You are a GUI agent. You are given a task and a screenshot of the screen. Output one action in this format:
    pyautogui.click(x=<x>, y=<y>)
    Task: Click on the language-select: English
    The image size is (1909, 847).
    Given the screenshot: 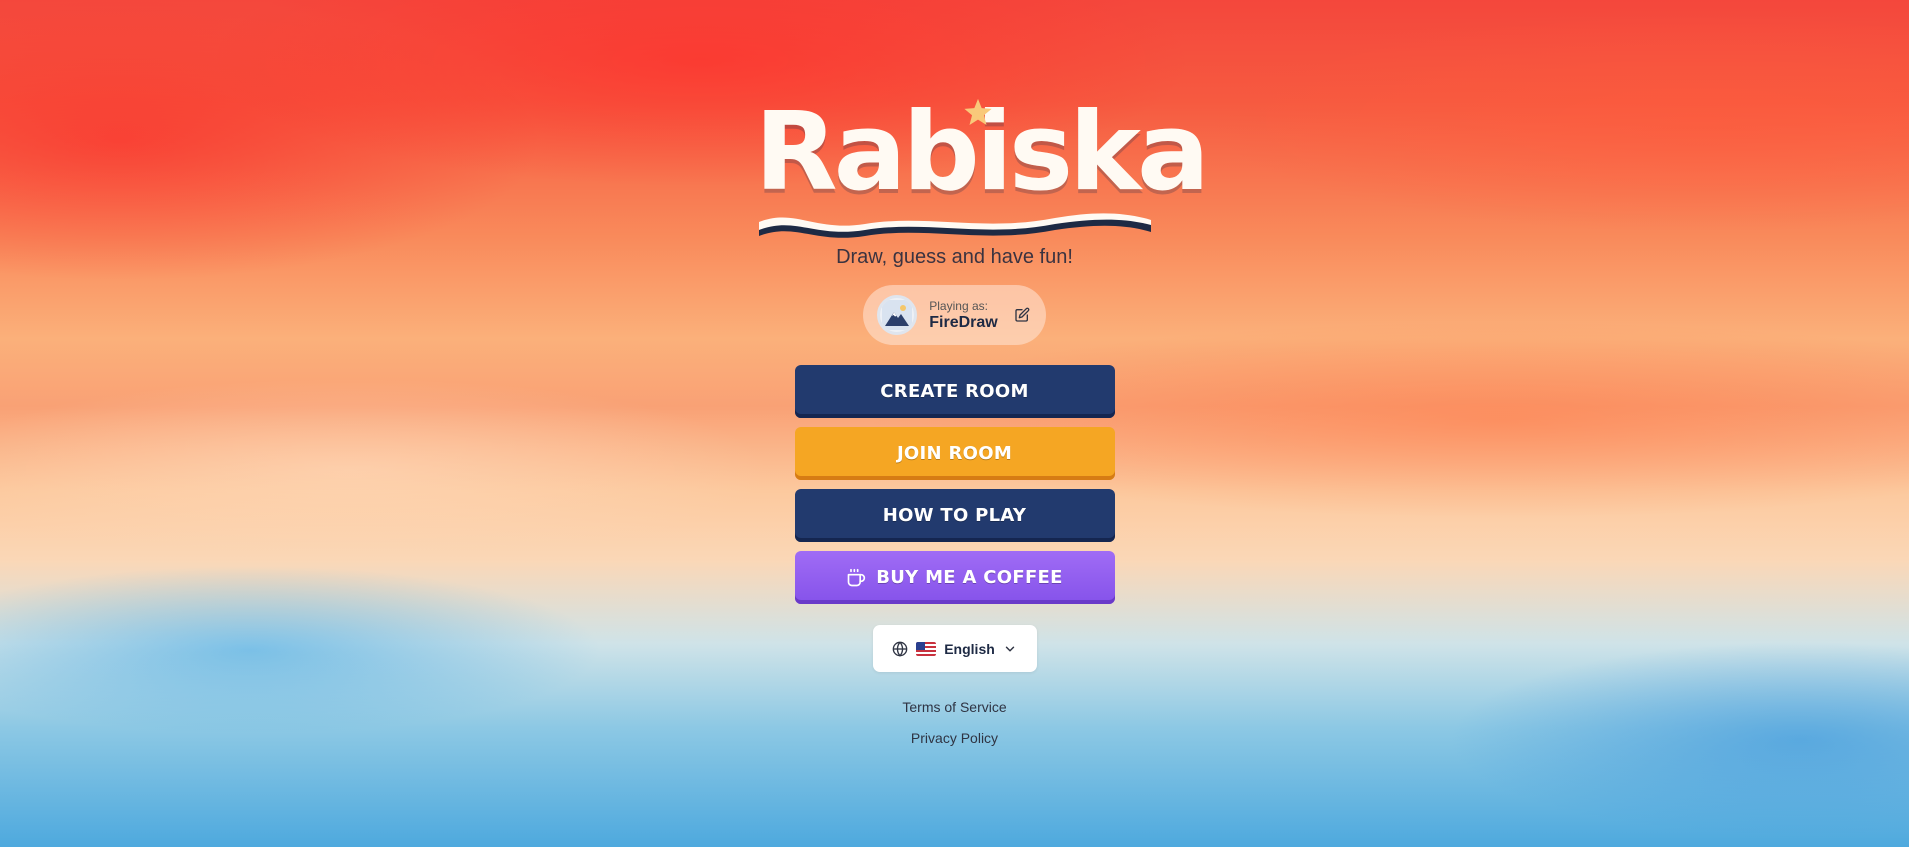 What is the action you would take?
    pyautogui.click(x=954, y=648)
    